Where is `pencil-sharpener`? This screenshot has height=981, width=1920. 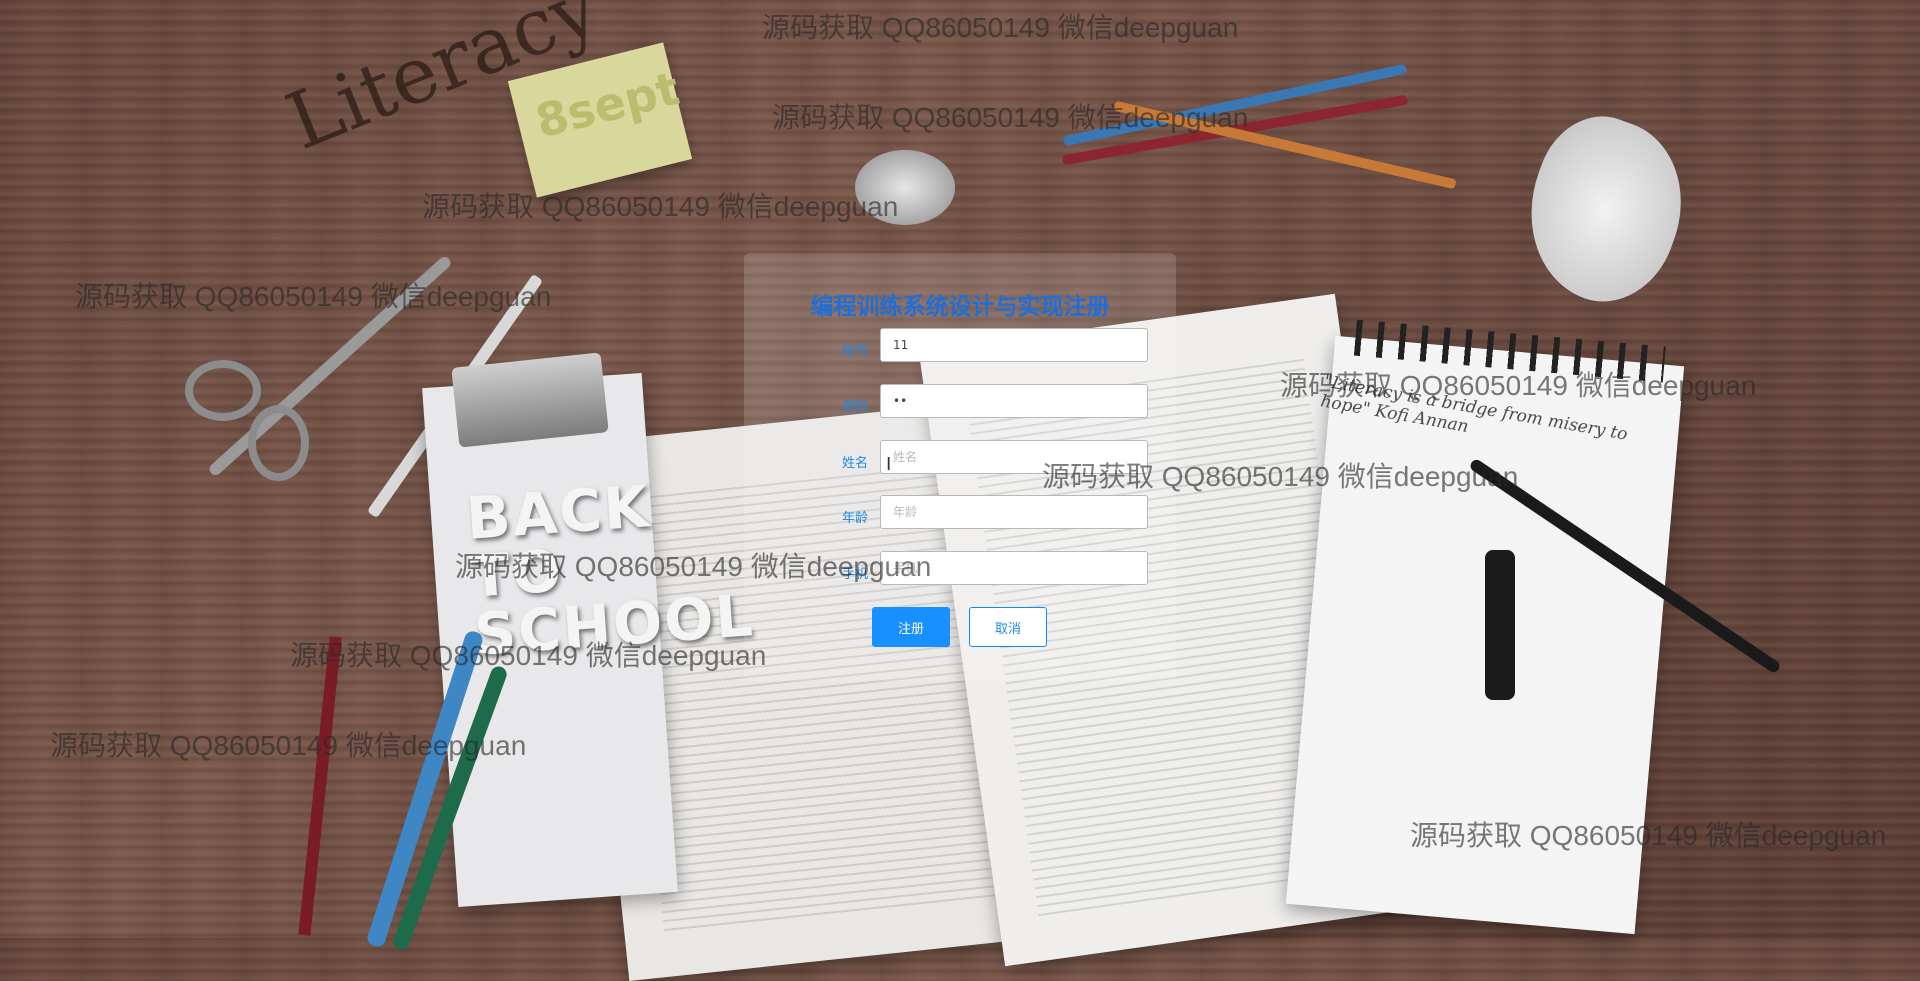
pencil-sharpener is located at coordinates (905, 187).